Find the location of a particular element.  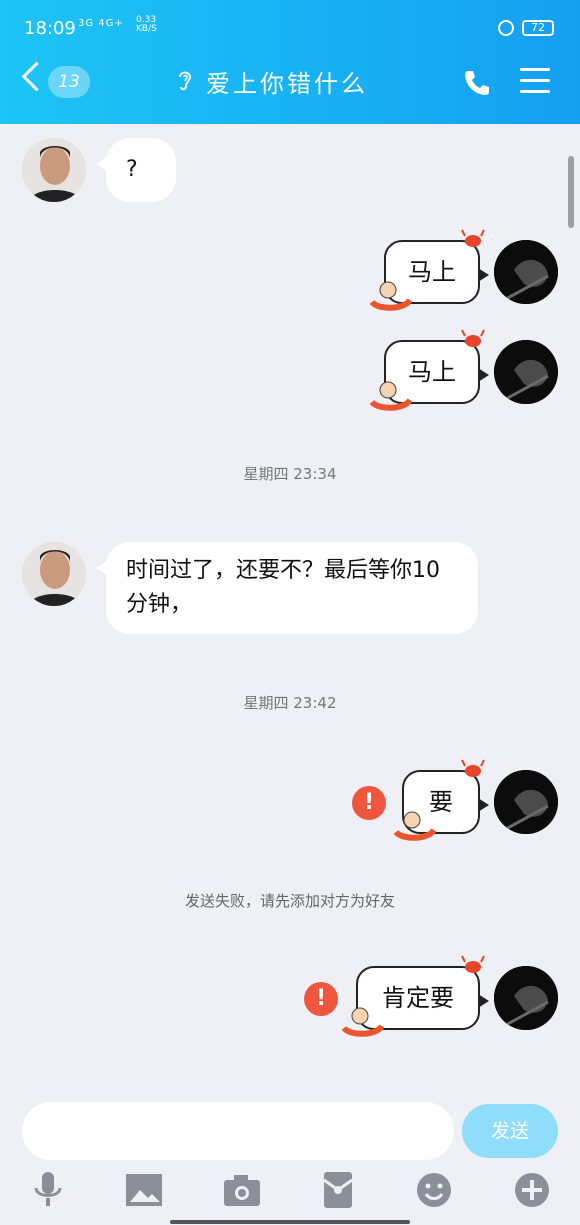

network-speed: 0.33 KB/S is located at coordinates (146, 24).